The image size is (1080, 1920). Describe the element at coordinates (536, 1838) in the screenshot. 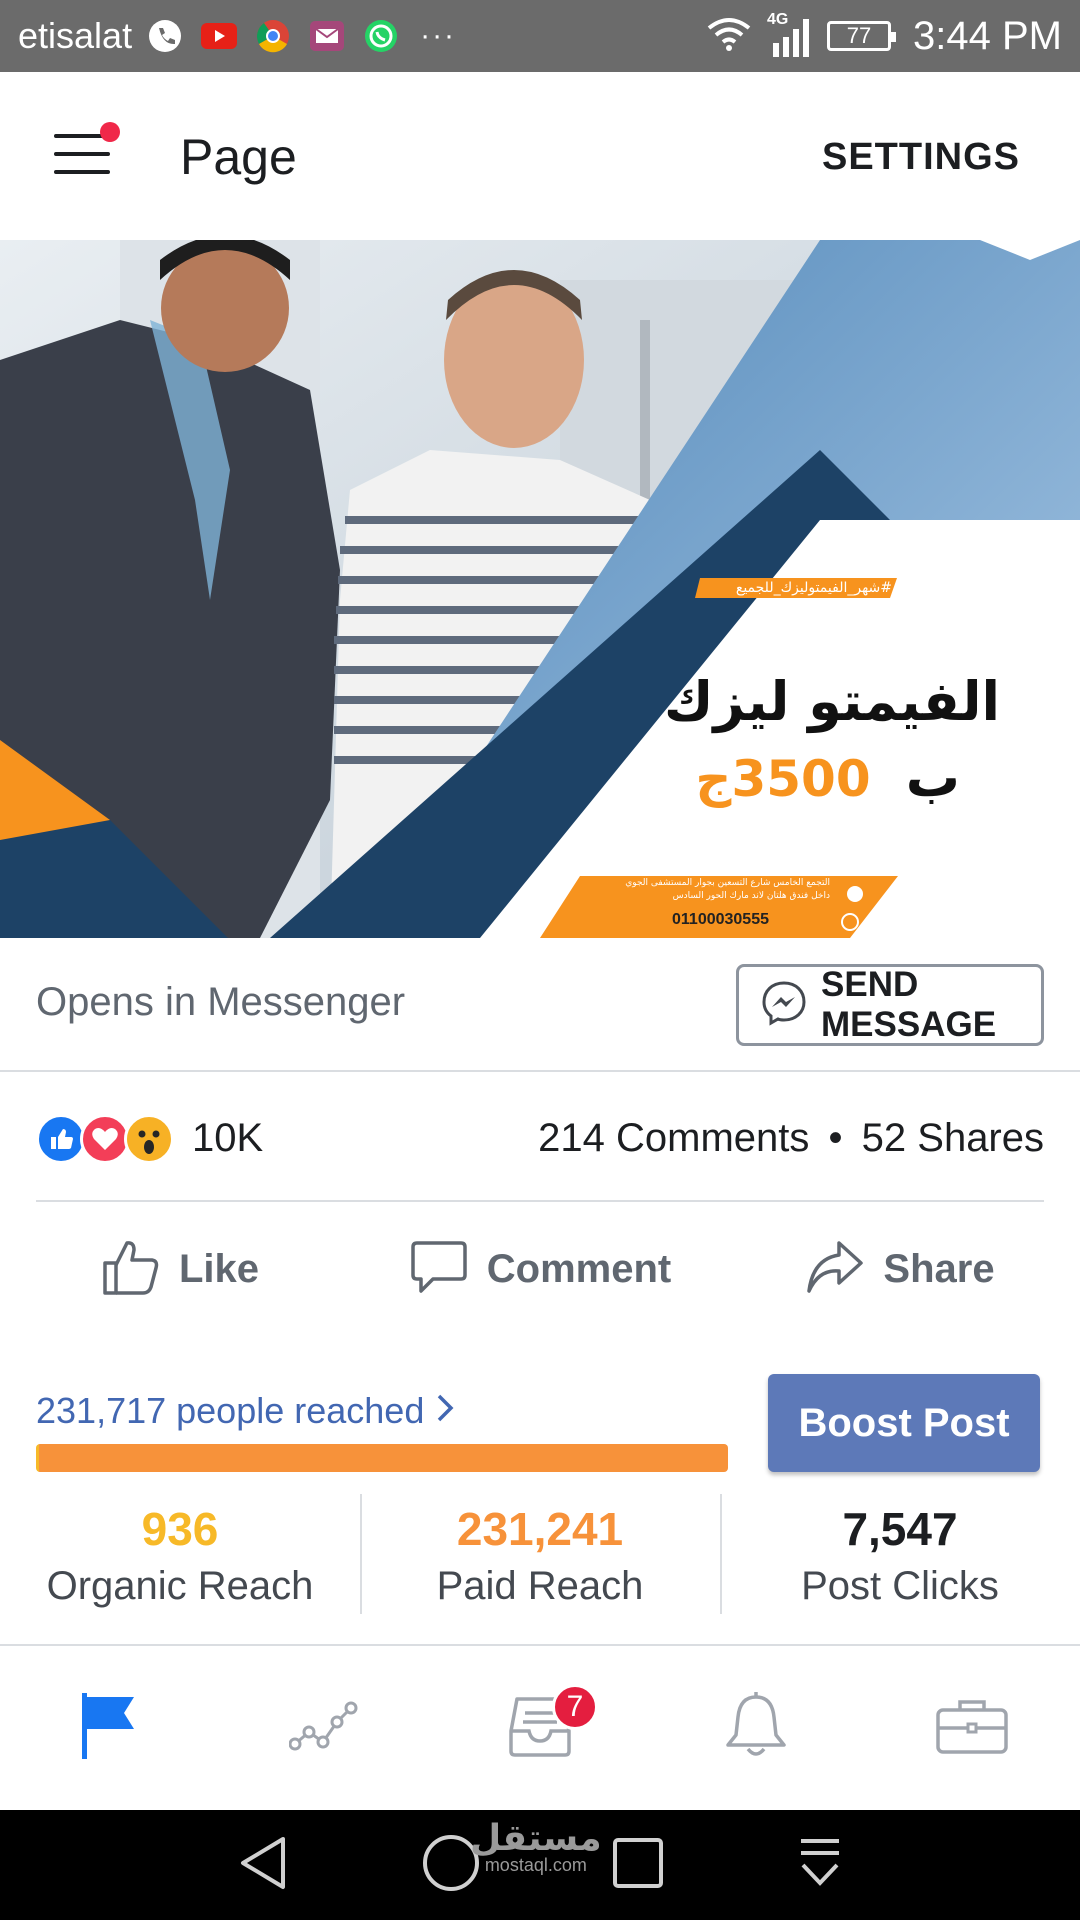

I see `watermark-arabic: مستقل` at that location.